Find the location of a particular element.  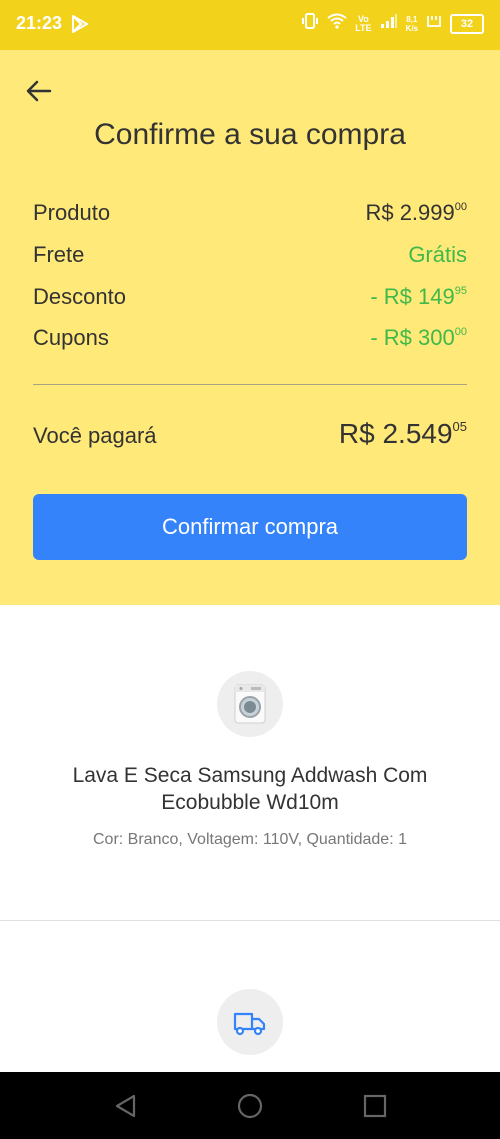

status-bar: 21:23 Vo LTE 8,1 K/s 32 is located at coordinates (250, 25).